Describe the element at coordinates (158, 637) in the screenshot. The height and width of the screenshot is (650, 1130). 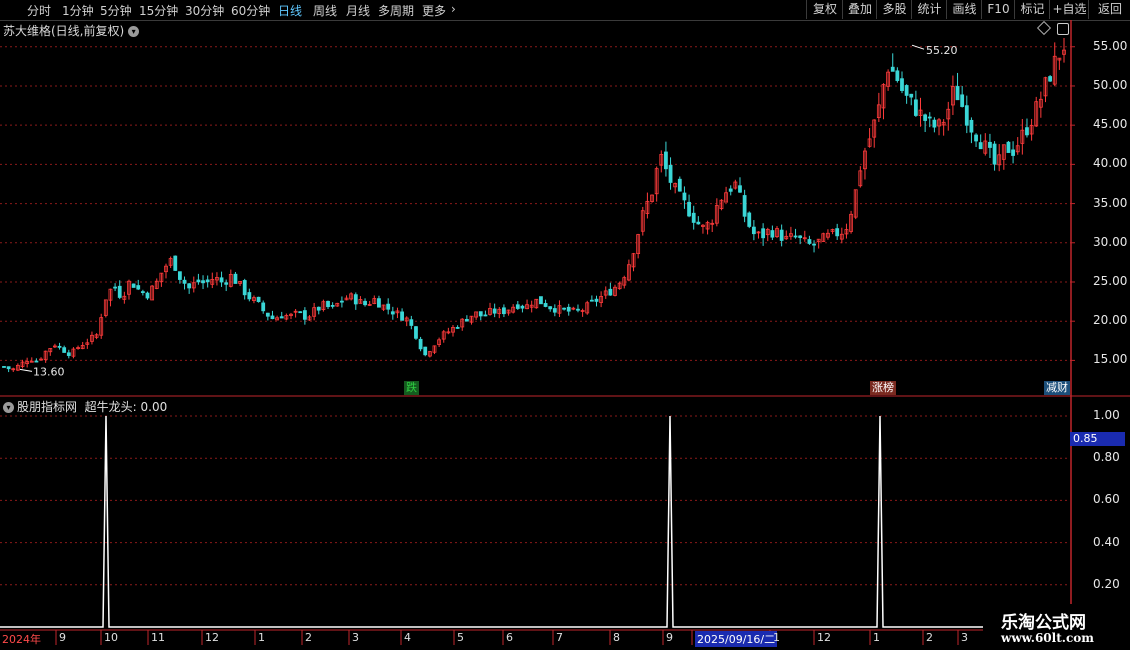
I see `date-label: 11` at that location.